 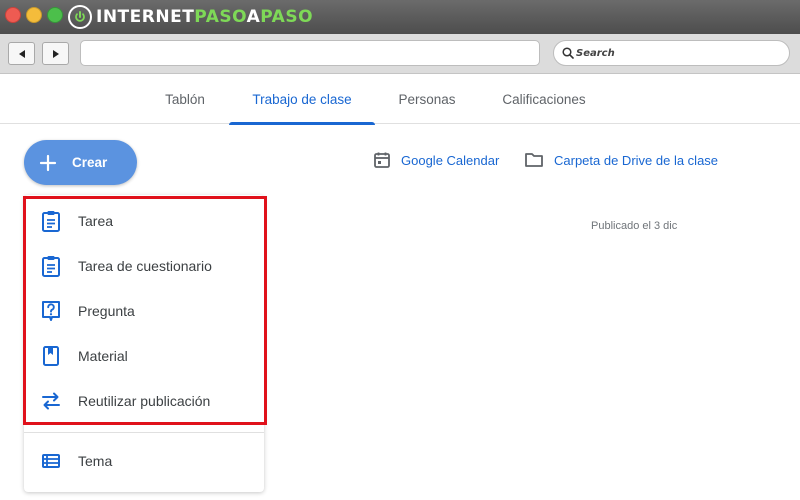 I want to click on forward-button, so click(x=55, y=53).